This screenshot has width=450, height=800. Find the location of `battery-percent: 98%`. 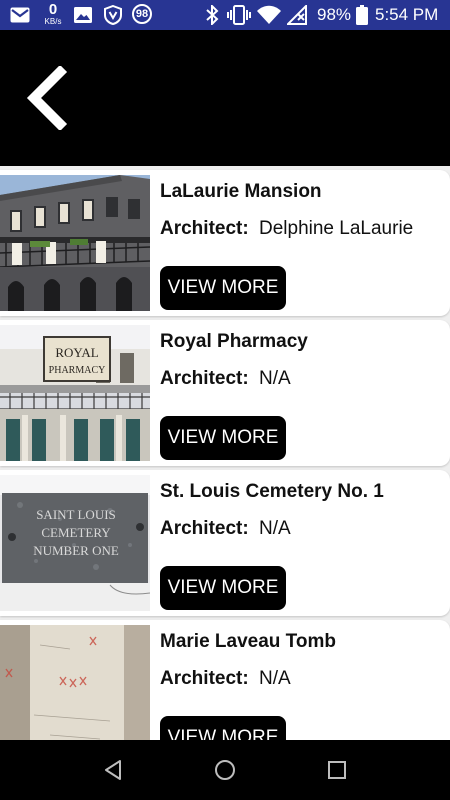

battery-percent: 98% is located at coordinates (334, 14).